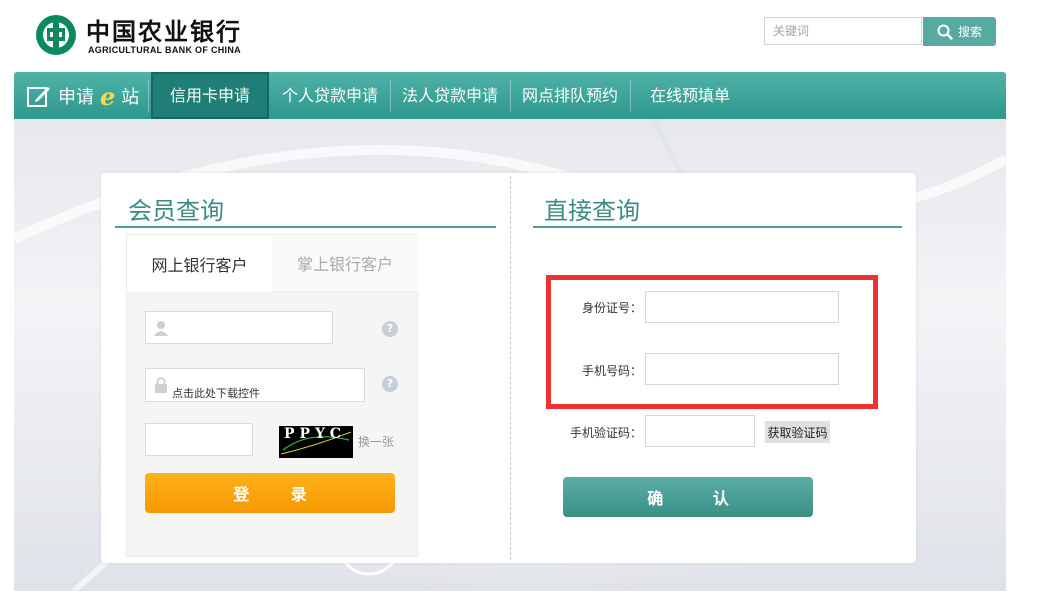 The width and height of the screenshot is (1045, 605). What do you see at coordinates (450, 95) in the screenshot?
I see `tab-corporate-loan: 法人贷款申请` at bounding box center [450, 95].